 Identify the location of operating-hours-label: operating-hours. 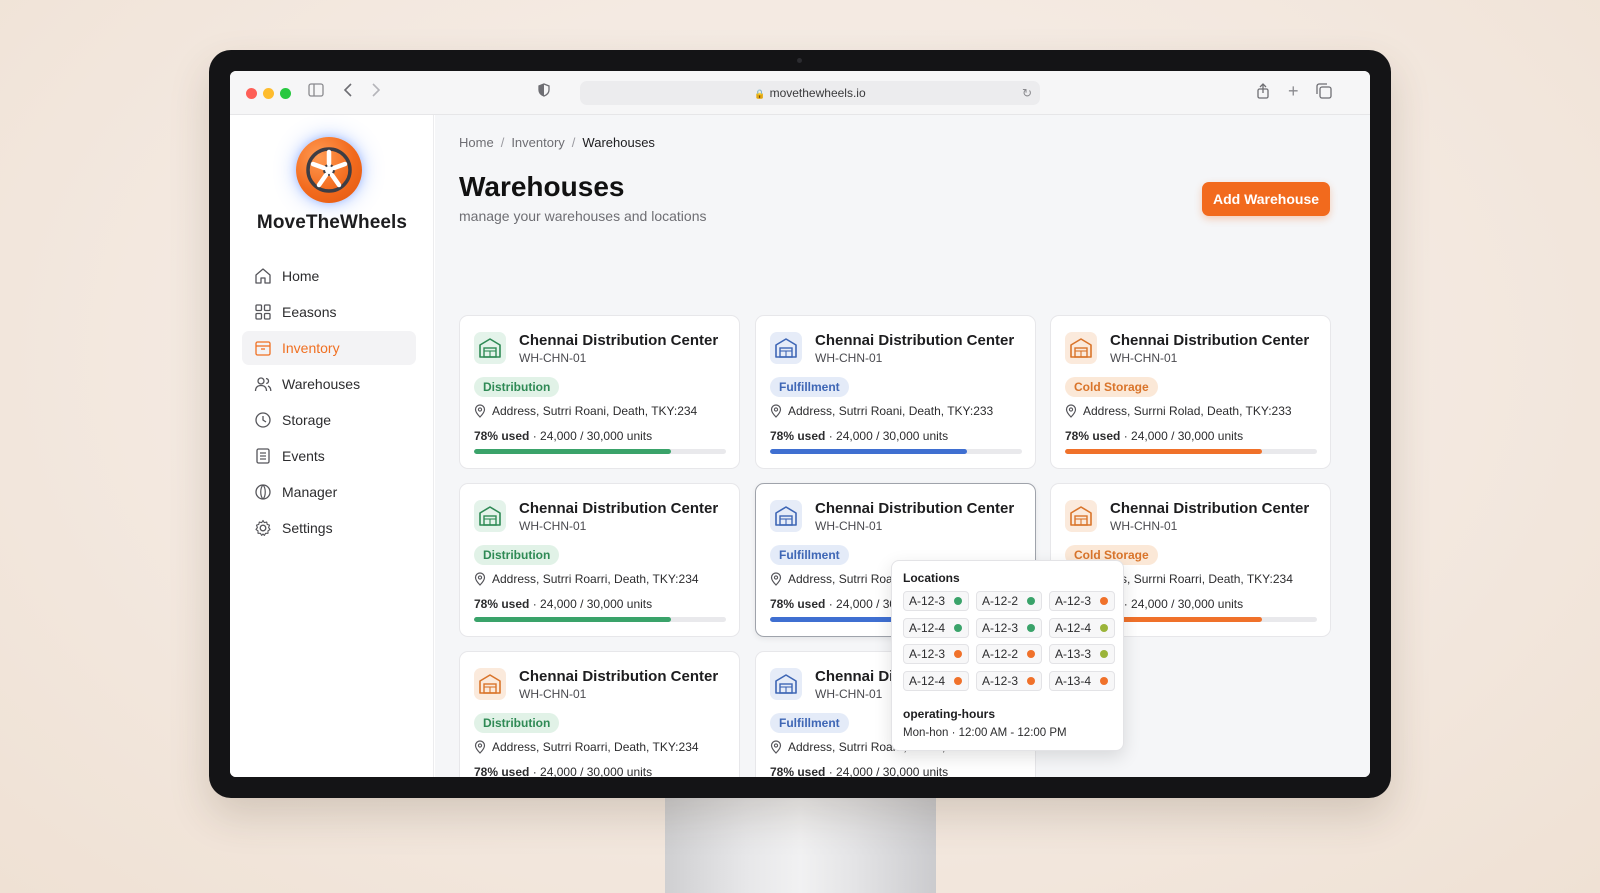
(949, 714).